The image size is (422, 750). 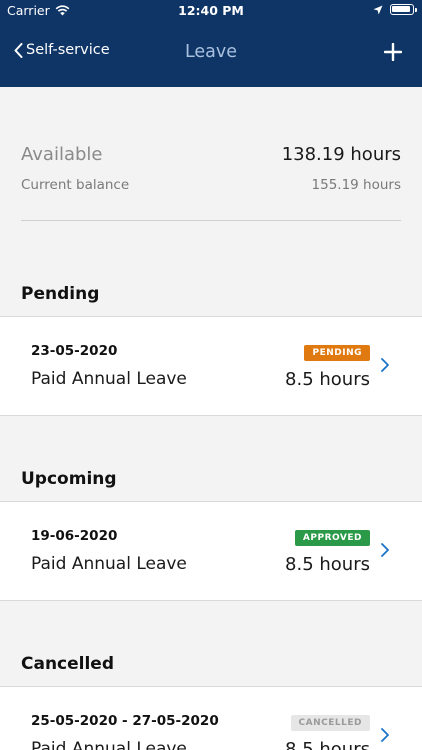 I want to click on status-badge-cancelled: CANCELLED, so click(x=330, y=723).